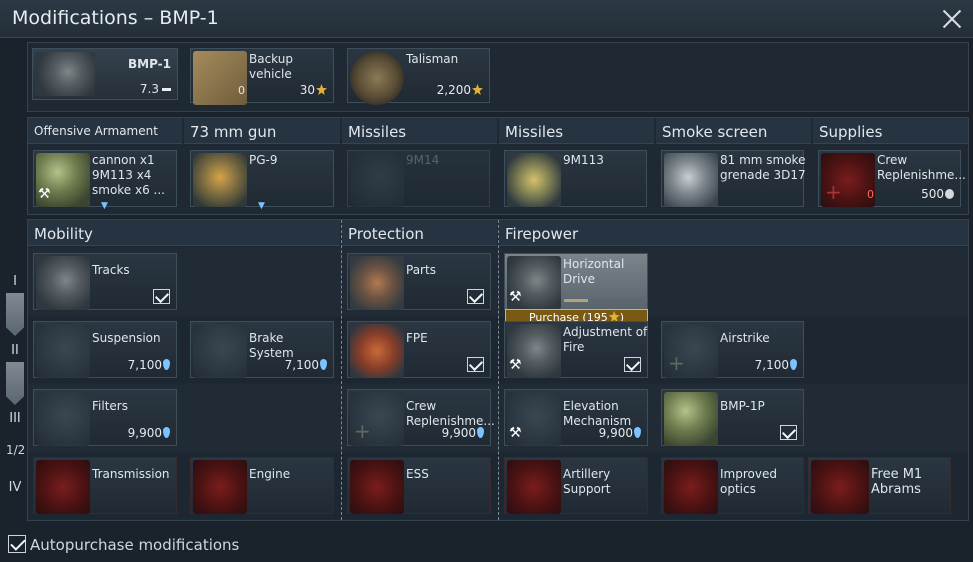  What do you see at coordinates (732, 349) in the screenshot?
I see `mod-airstrike: + Airstrike 7,100` at bounding box center [732, 349].